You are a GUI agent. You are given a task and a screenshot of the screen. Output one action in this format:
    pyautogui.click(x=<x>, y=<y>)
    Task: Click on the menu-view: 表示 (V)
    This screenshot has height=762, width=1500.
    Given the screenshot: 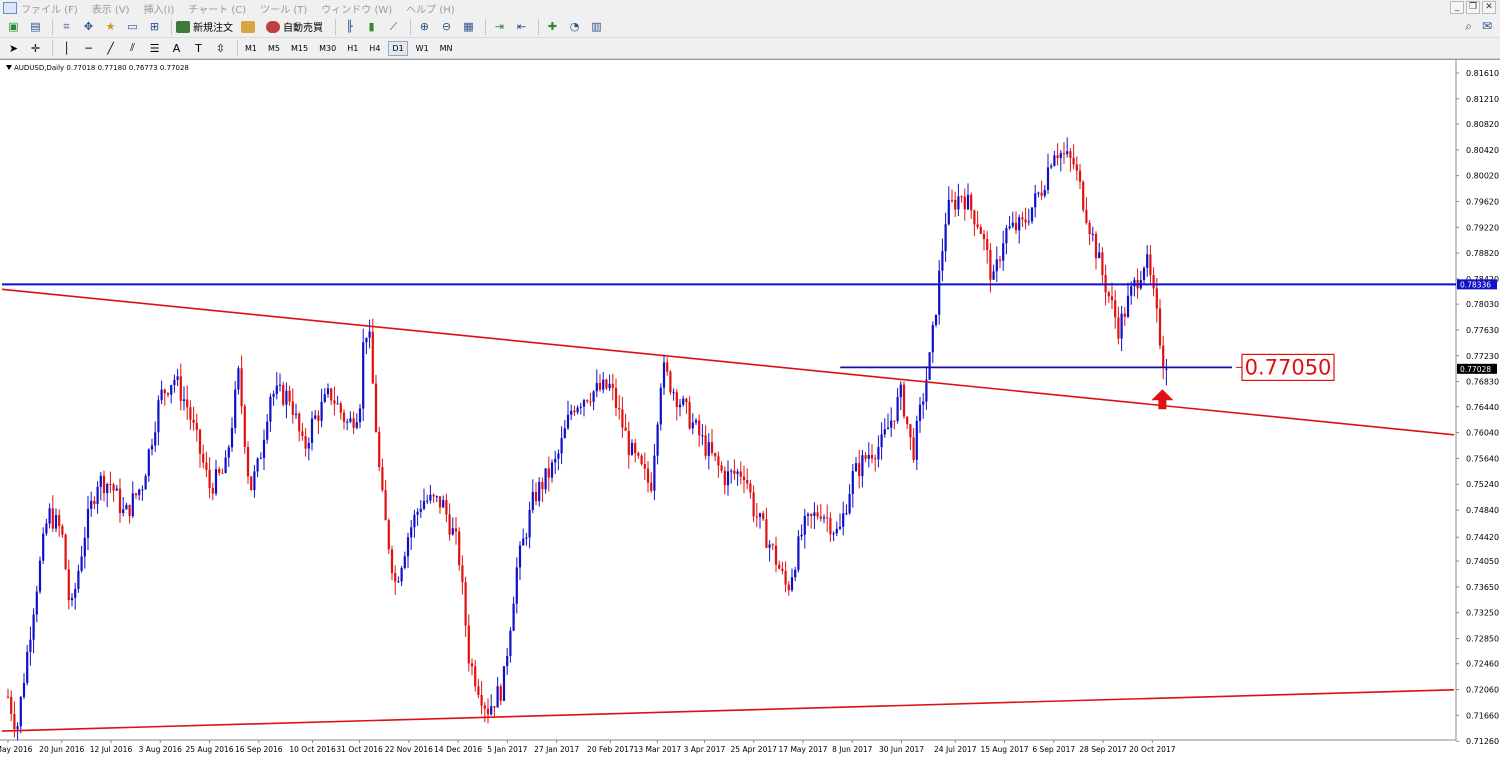 What is the action you would take?
    pyautogui.click(x=111, y=8)
    